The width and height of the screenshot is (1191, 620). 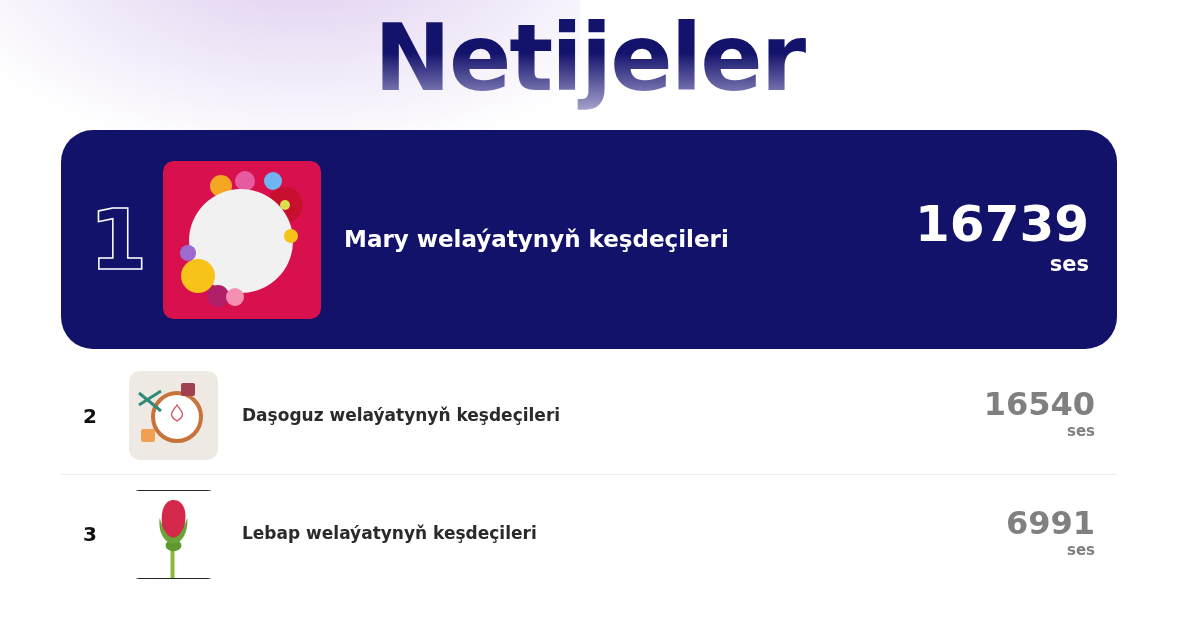 What do you see at coordinates (536, 240) in the screenshot?
I see `team-name: Mary welaýatynyň keşdeçileri` at bounding box center [536, 240].